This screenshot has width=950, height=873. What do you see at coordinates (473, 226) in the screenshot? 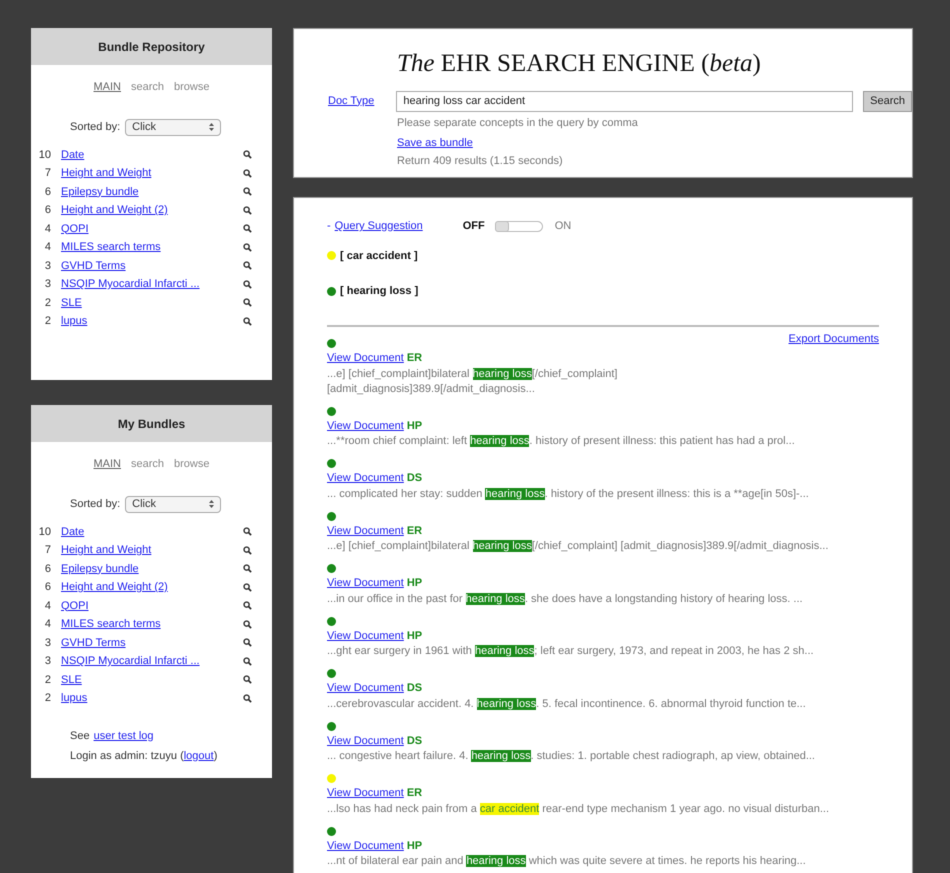
I see `off-label: OFF` at bounding box center [473, 226].